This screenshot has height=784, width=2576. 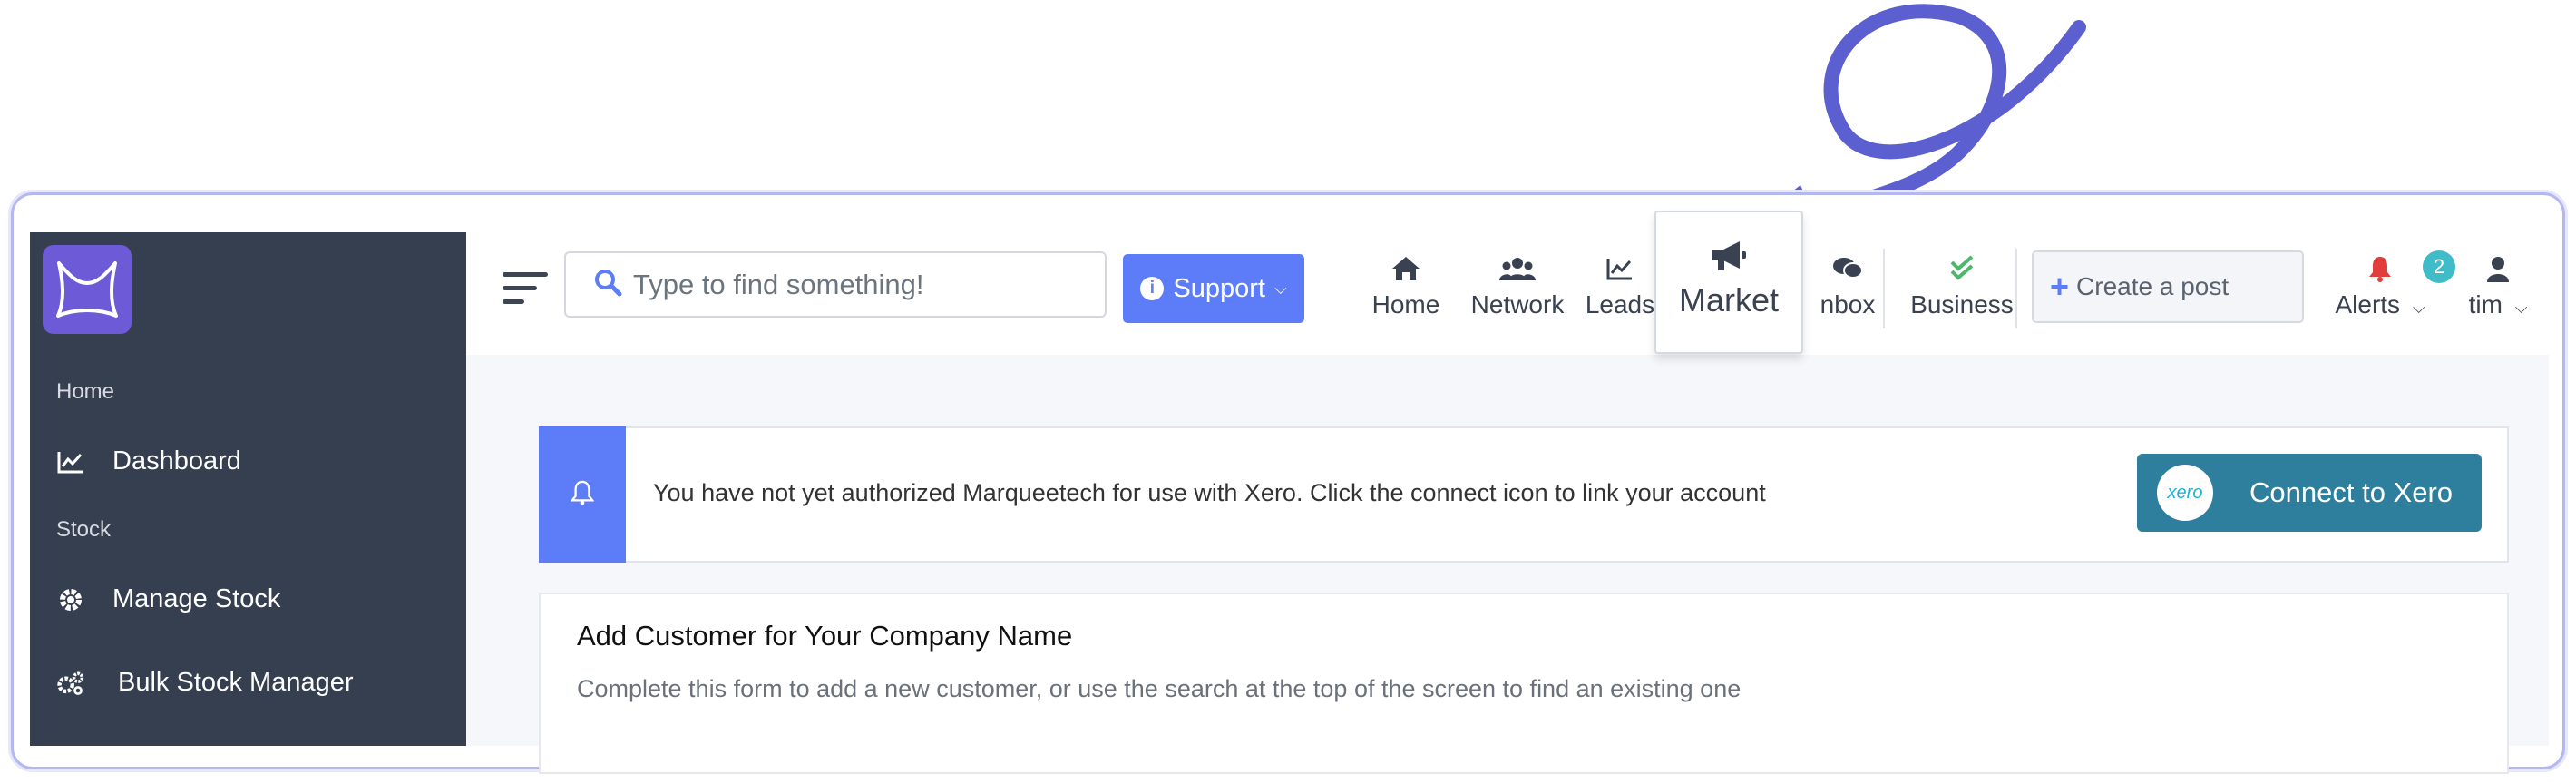 I want to click on search-icon, so click(x=607, y=284).